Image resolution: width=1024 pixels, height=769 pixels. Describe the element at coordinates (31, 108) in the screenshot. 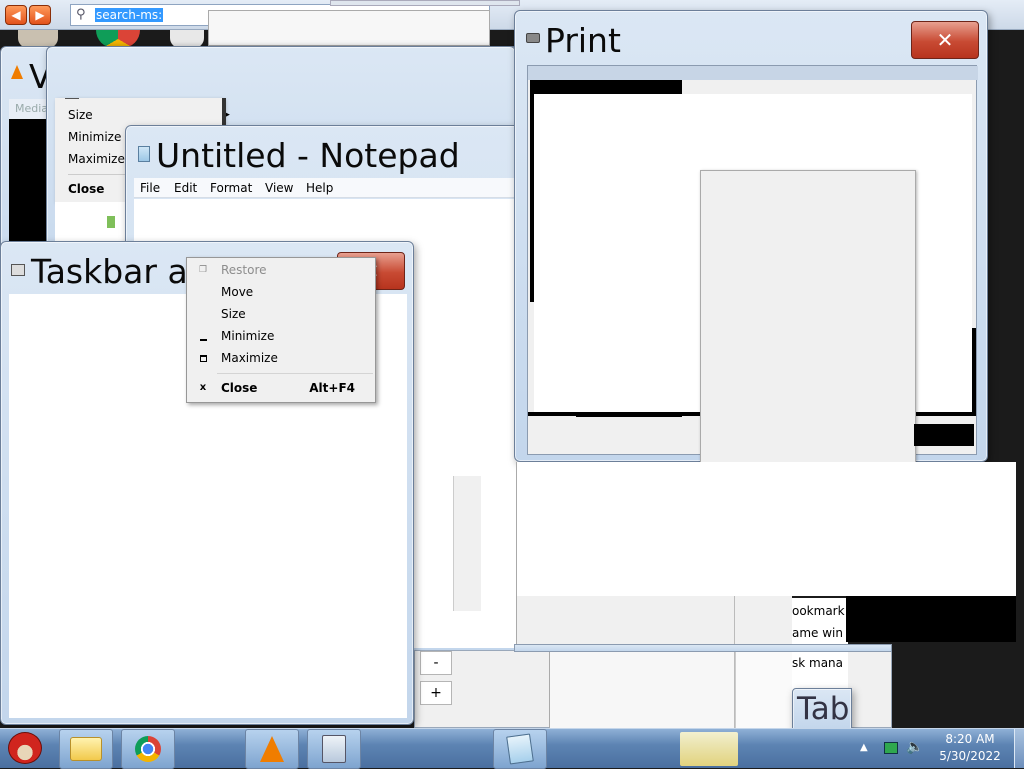

I see `vlc-media-menu: Media` at that location.